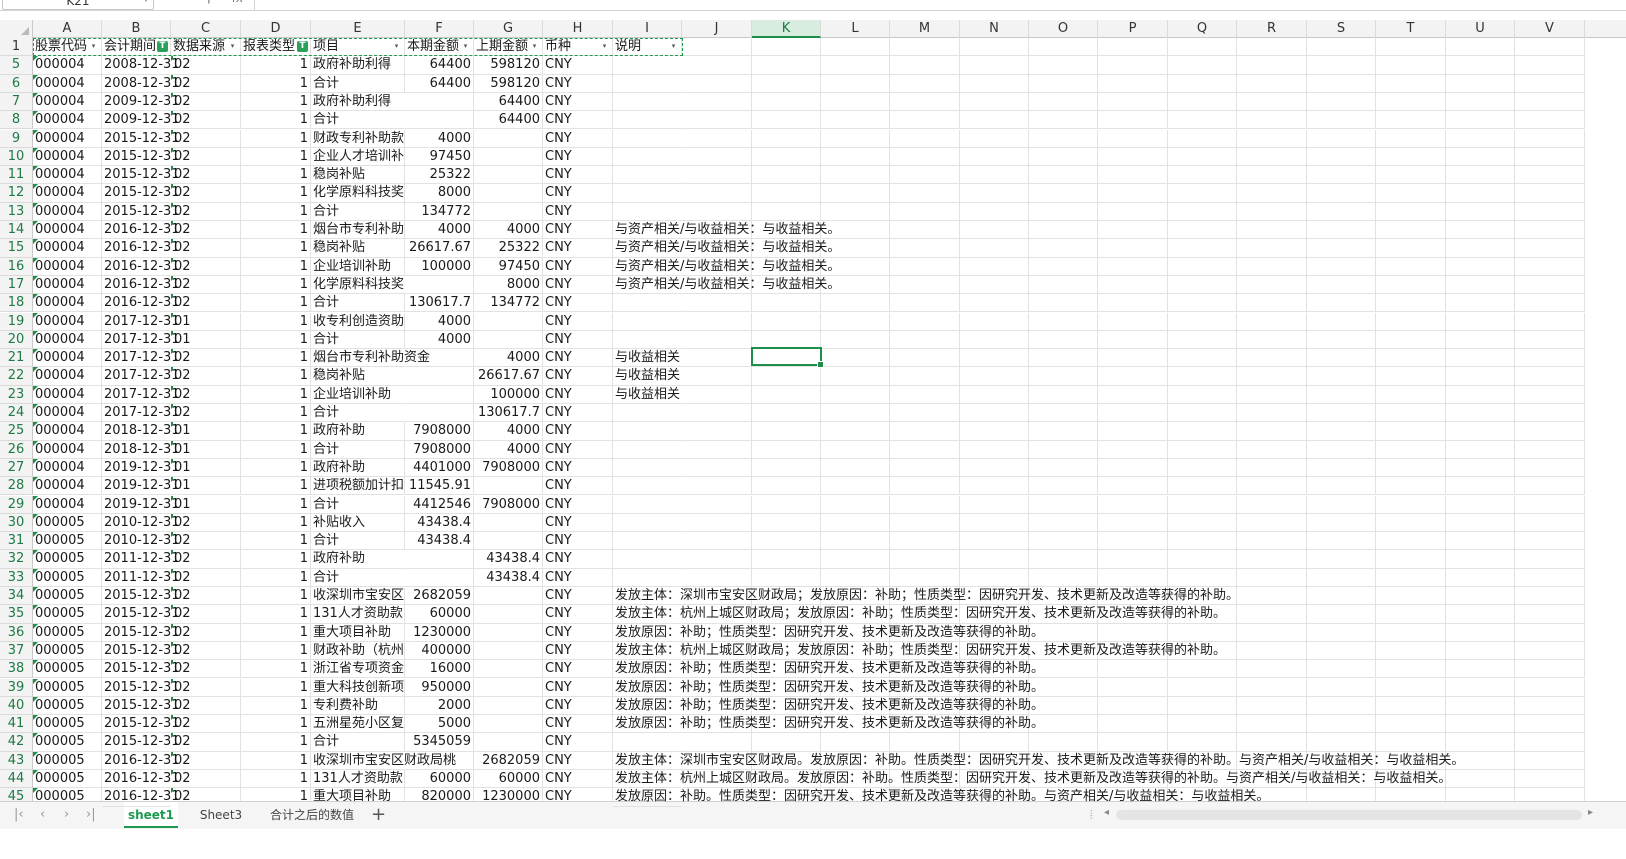  What do you see at coordinates (16, 577) in the screenshot?
I see `row-number: 33` at bounding box center [16, 577].